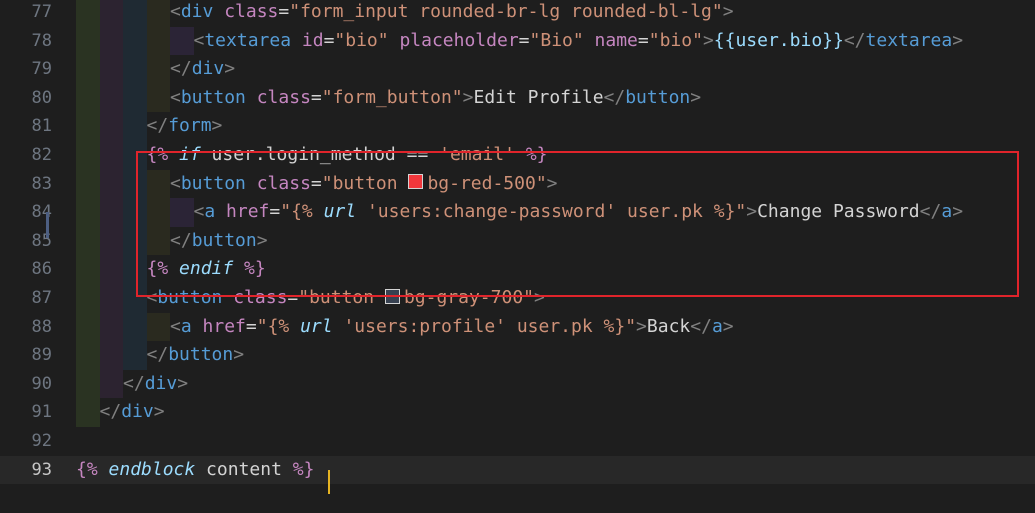 The image size is (1035, 513). What do you see at coordinates (41, 126) in the screenshot?
I see `line-number: 81` at bounding box center [41, 126].